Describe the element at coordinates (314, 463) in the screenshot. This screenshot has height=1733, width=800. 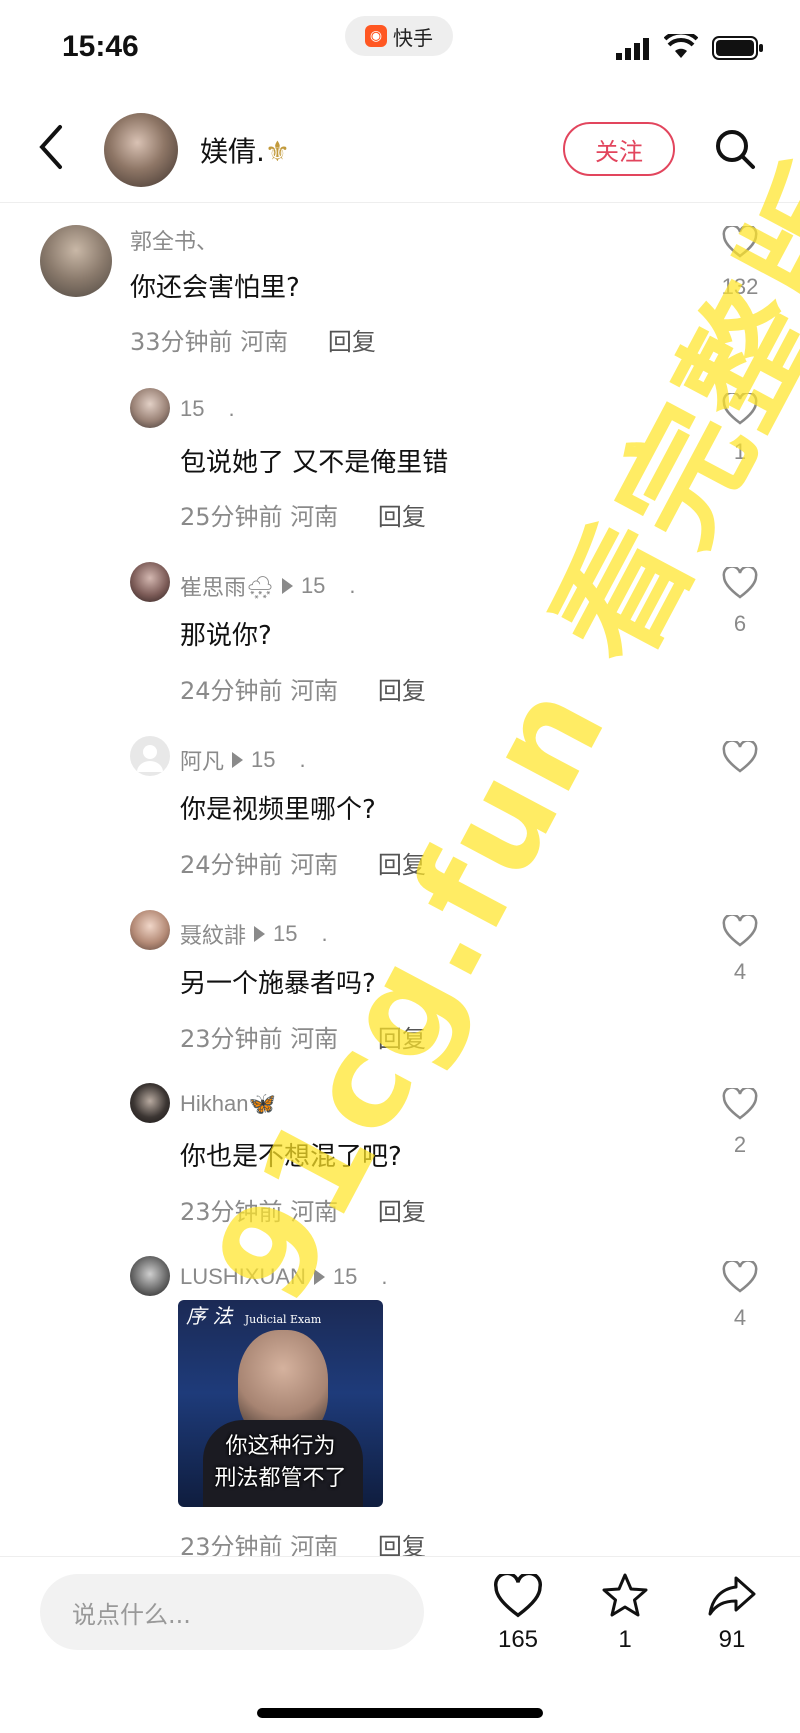
I see `comment-text: 包说她了 又不是俺里错` at that location.